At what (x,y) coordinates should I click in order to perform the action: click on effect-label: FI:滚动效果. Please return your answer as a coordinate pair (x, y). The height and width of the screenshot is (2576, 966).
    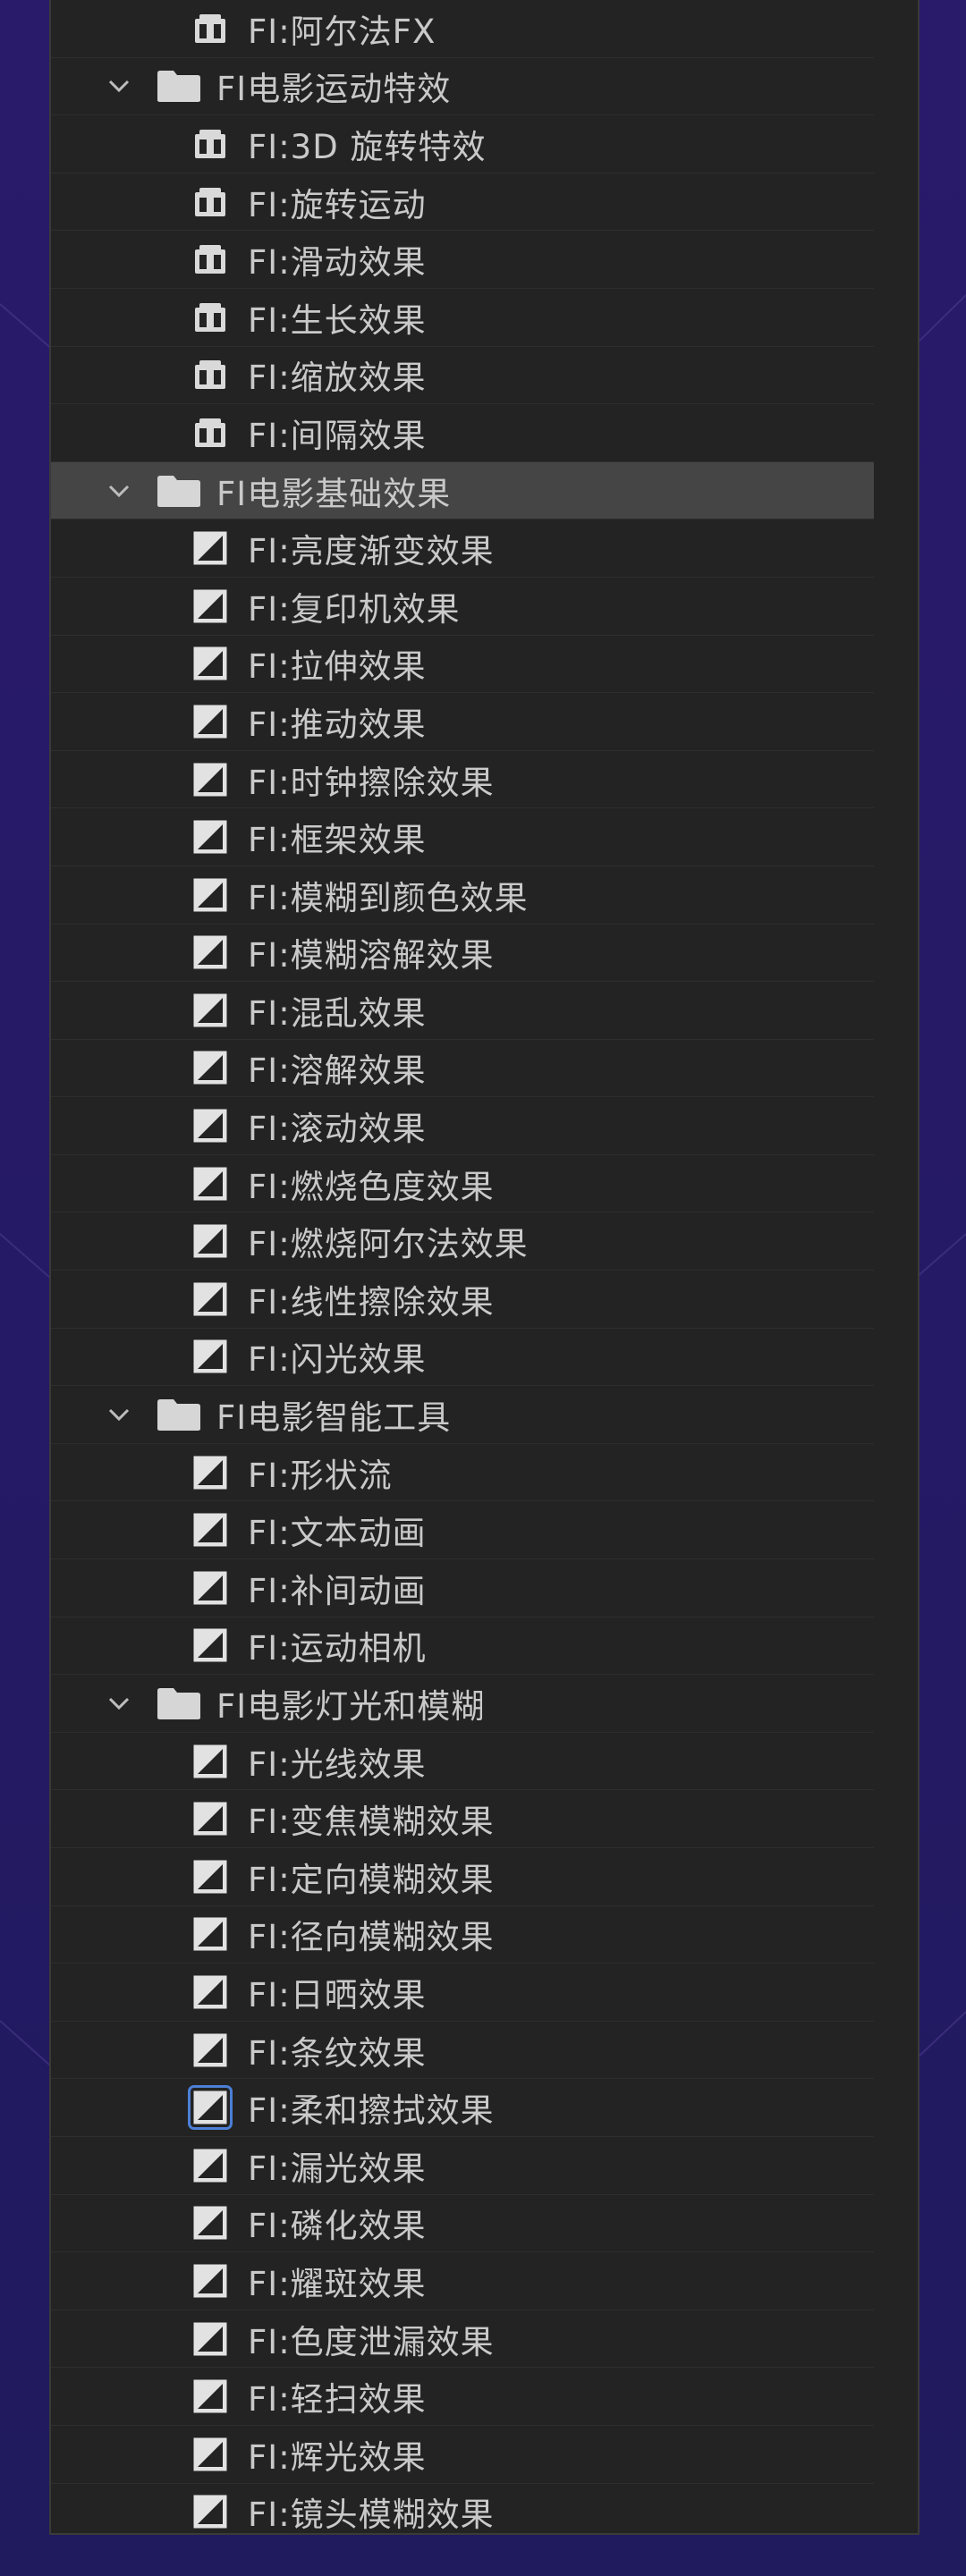
    Looking at the image, I should click on (337, 1129).